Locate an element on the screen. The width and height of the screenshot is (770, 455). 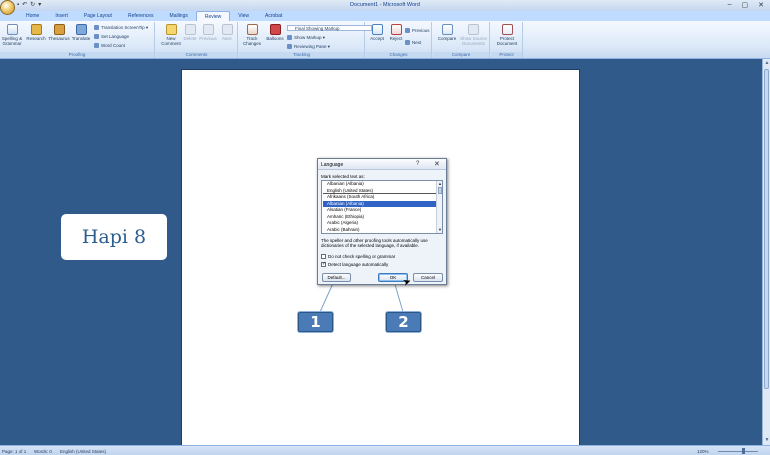
mark-selected-label: Mark selected text as: is located at coordinates (343, 176).